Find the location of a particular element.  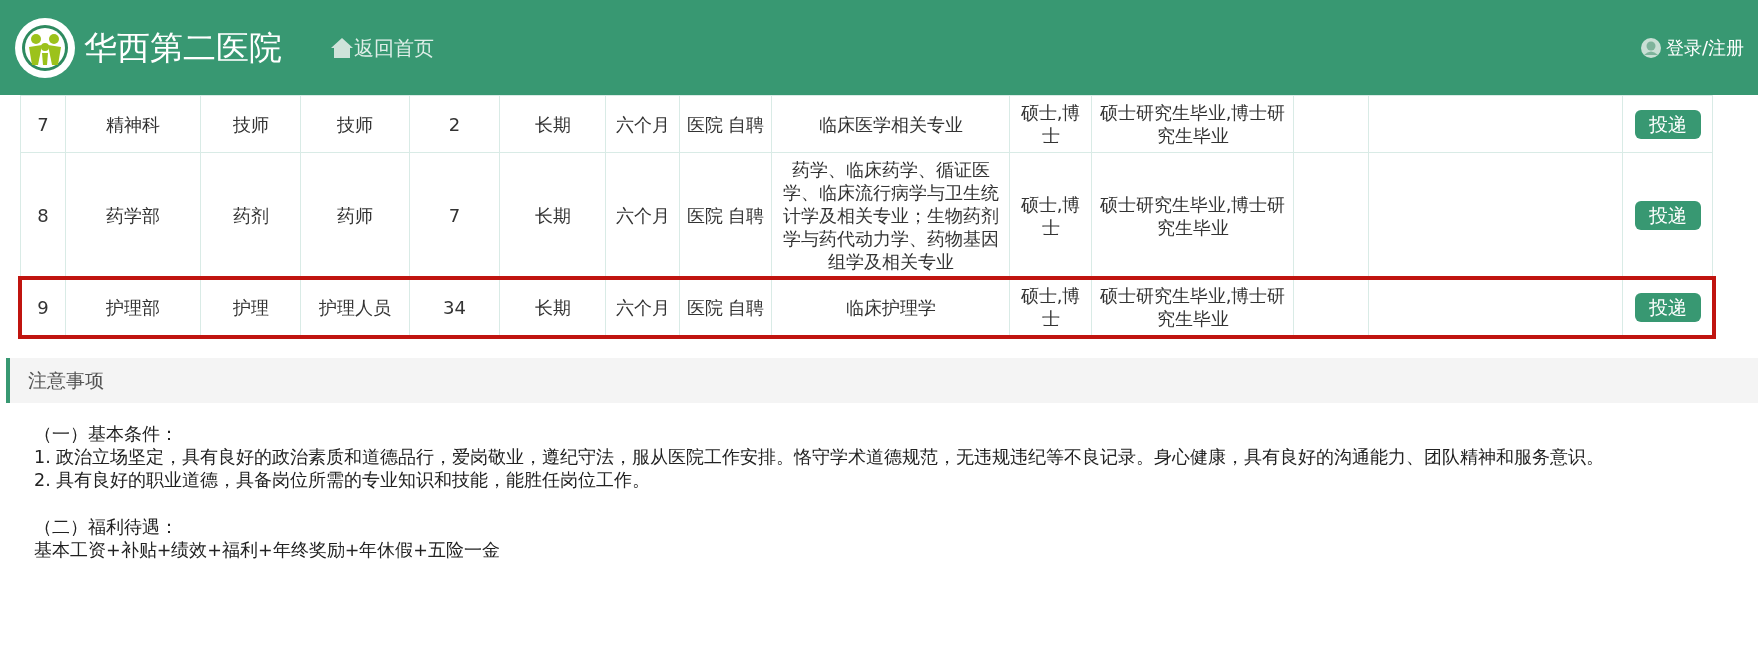

table-cell-text: 护理 is located at coordinates (250, 307).